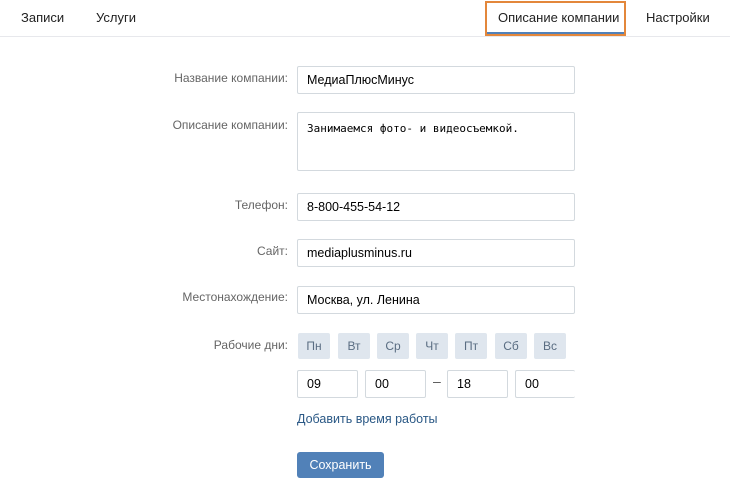 This screenshot has height=489, width=730. I want to click on tab-settings: Настройки, so click(678, 18).